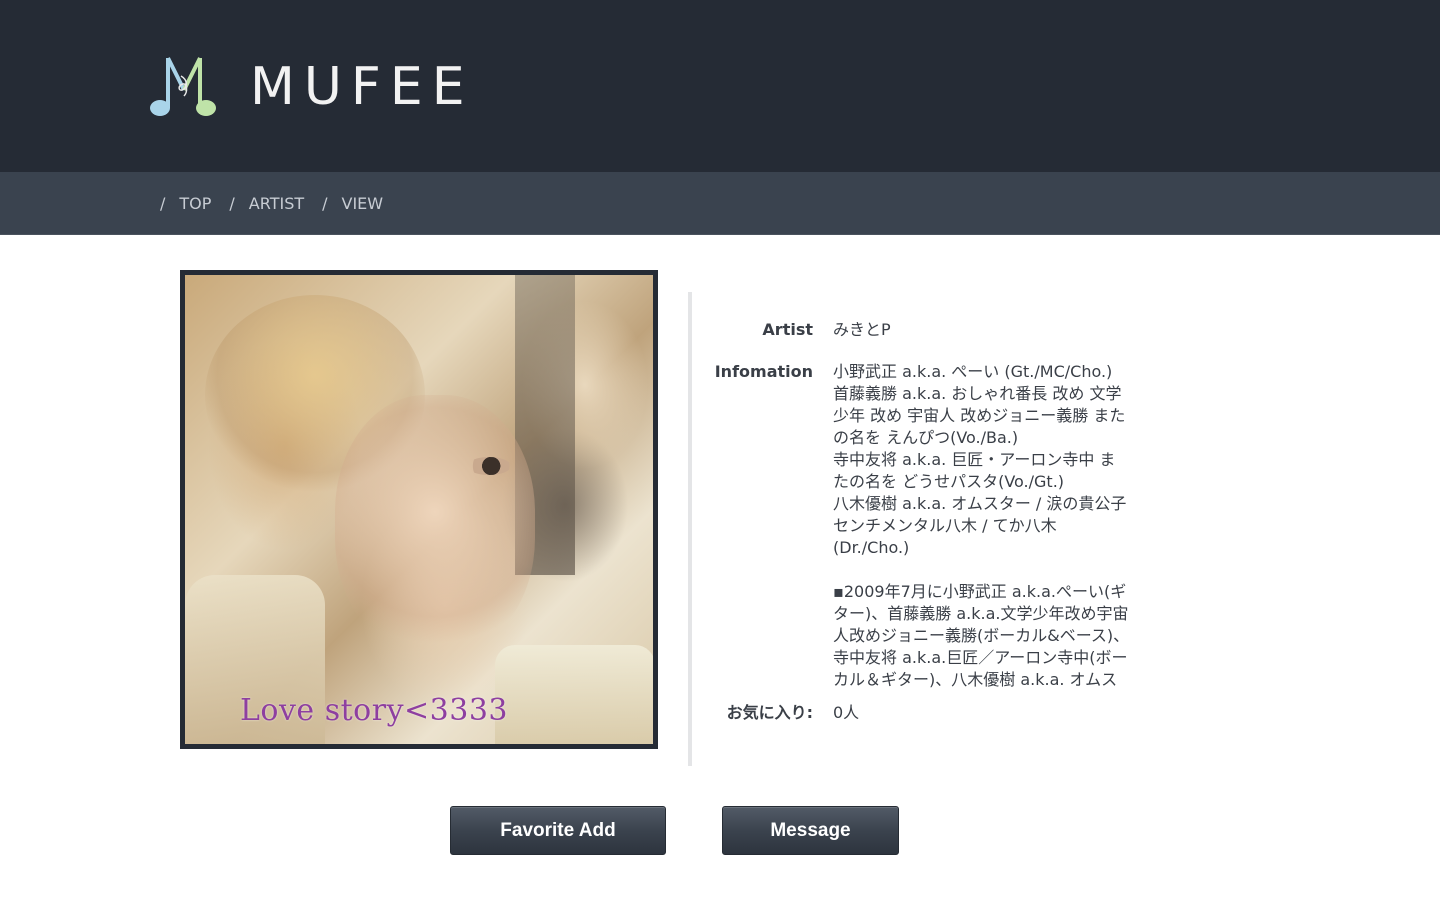 The height and width of the screenshot is (900, 1440). What do you see at coordinates (862, 329) in the screenshot?
I see `artist-name: みきとP` at bounding box center [862, 329].